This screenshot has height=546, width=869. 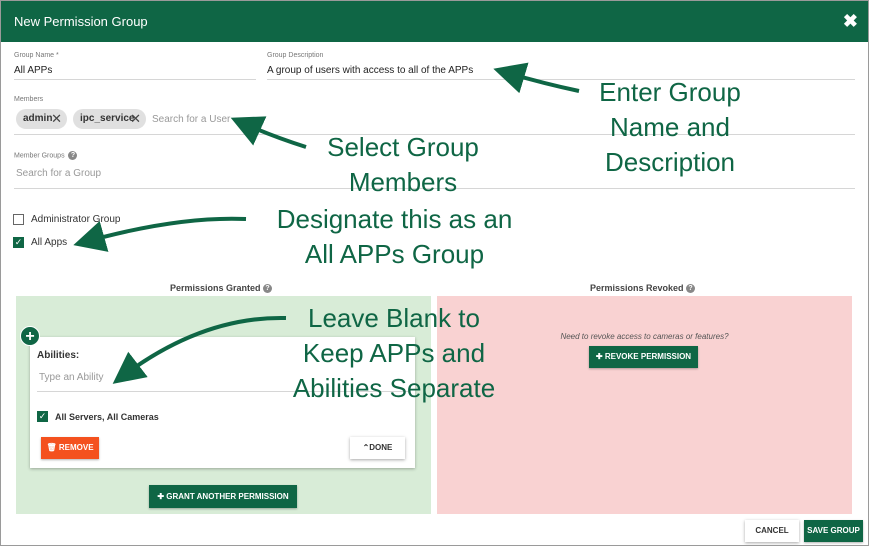 I want to click on arrow-to-all-apps, so click(x=160, y=234).